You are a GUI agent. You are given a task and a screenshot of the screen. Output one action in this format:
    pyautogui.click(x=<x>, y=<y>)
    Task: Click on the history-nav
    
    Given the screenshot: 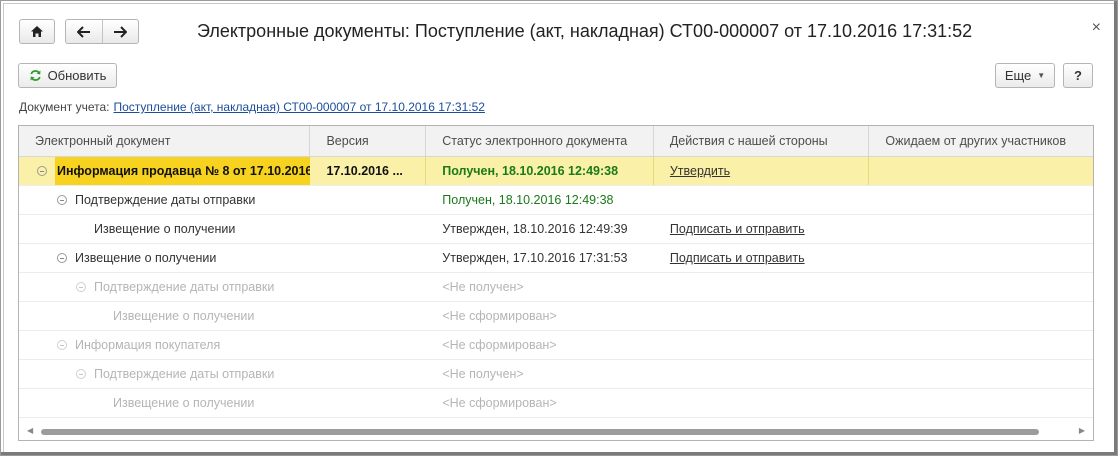 What is the action you would take?
    pyautogui.click(x=102, y=31)
    